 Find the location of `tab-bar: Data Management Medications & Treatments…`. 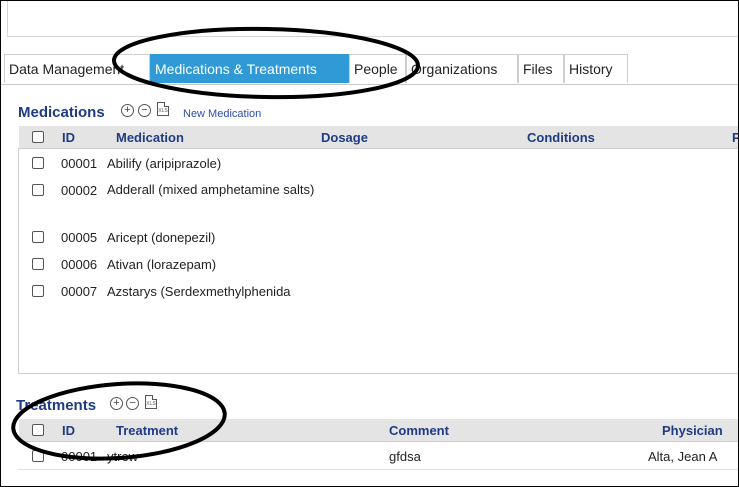

tab-bar: Data Management Medications & Treatments… is located at coordinates (369, 69).